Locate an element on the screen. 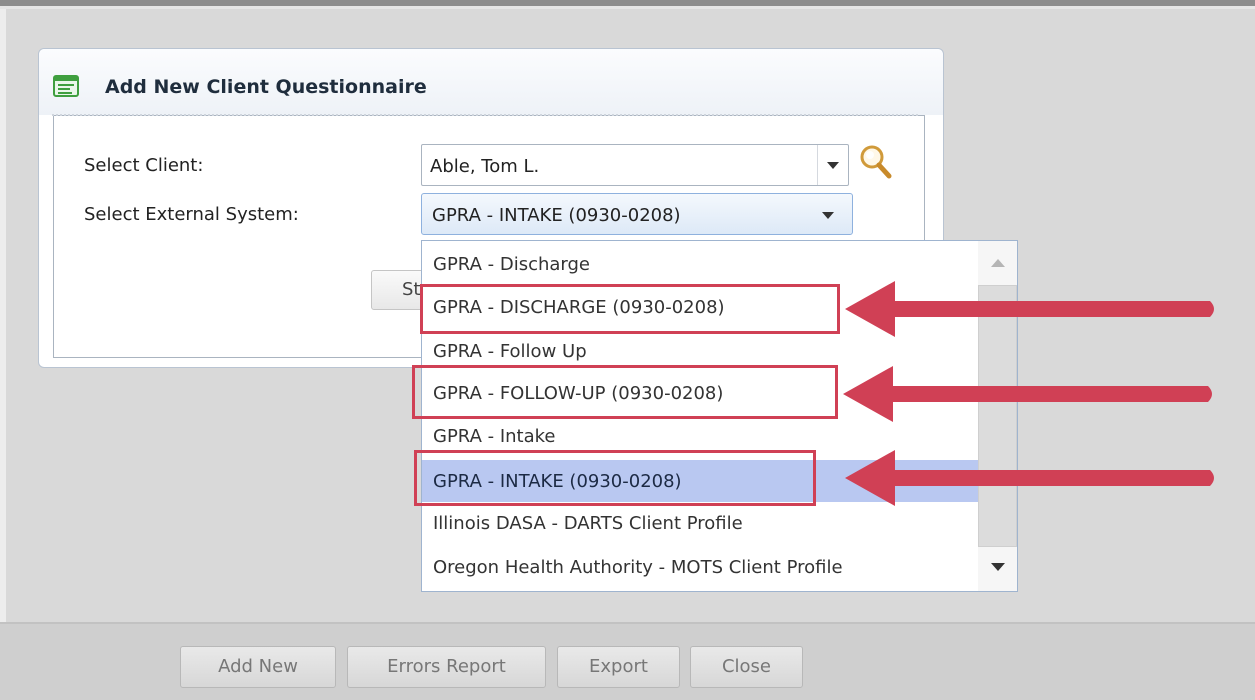  arrow-discharge is located at coordinates (1029, 309).